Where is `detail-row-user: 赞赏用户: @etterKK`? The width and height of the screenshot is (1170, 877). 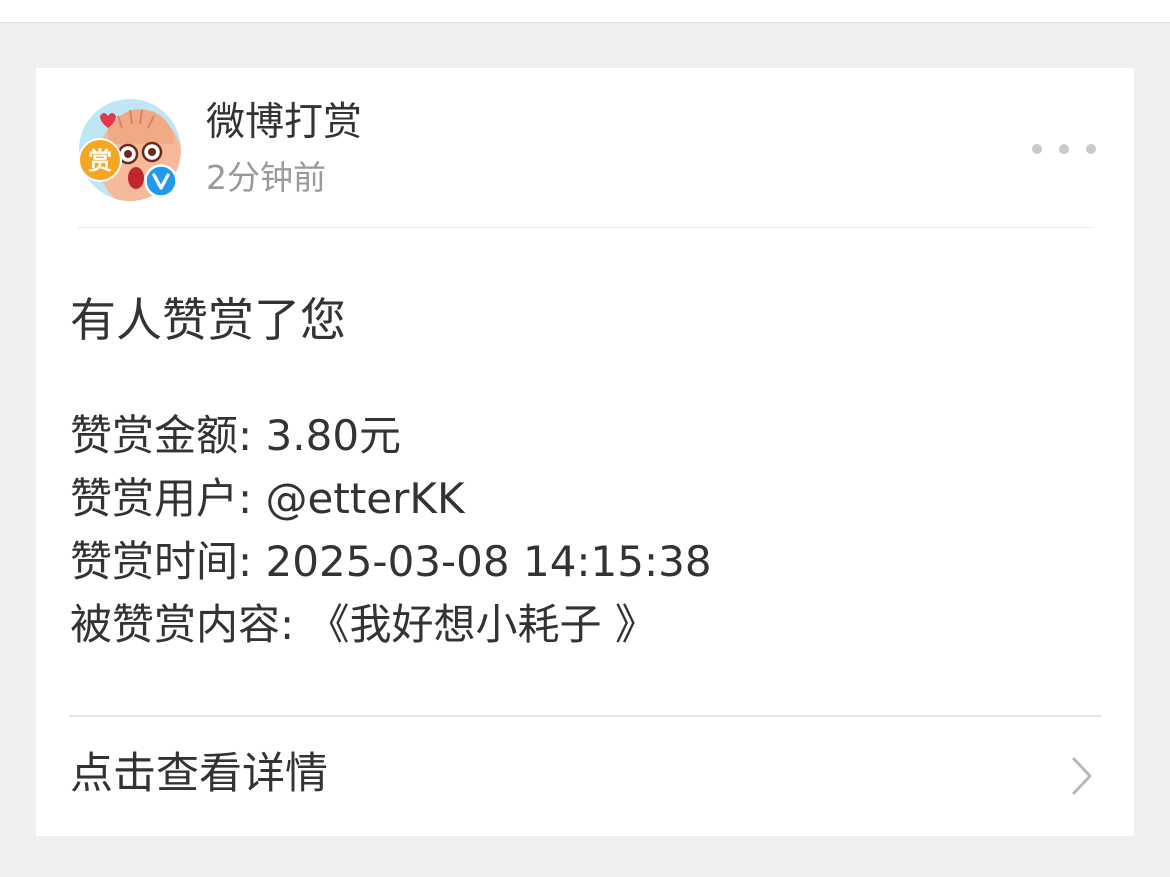 detail-row-user: 赞赏用户: @etterKK is located at coordinates (267, 498).